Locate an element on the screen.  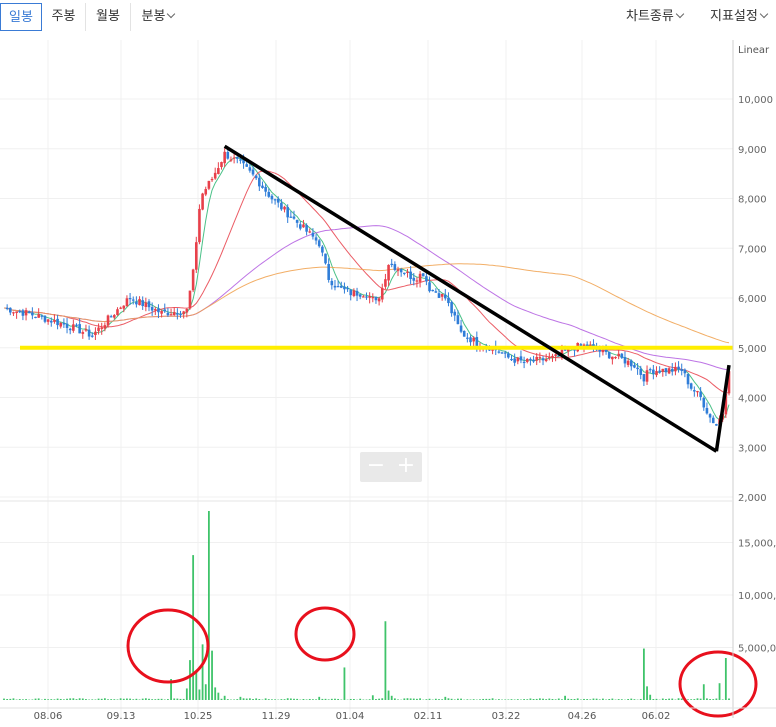
price-tick-label: 8,000 is located at coordinates (752, 200).